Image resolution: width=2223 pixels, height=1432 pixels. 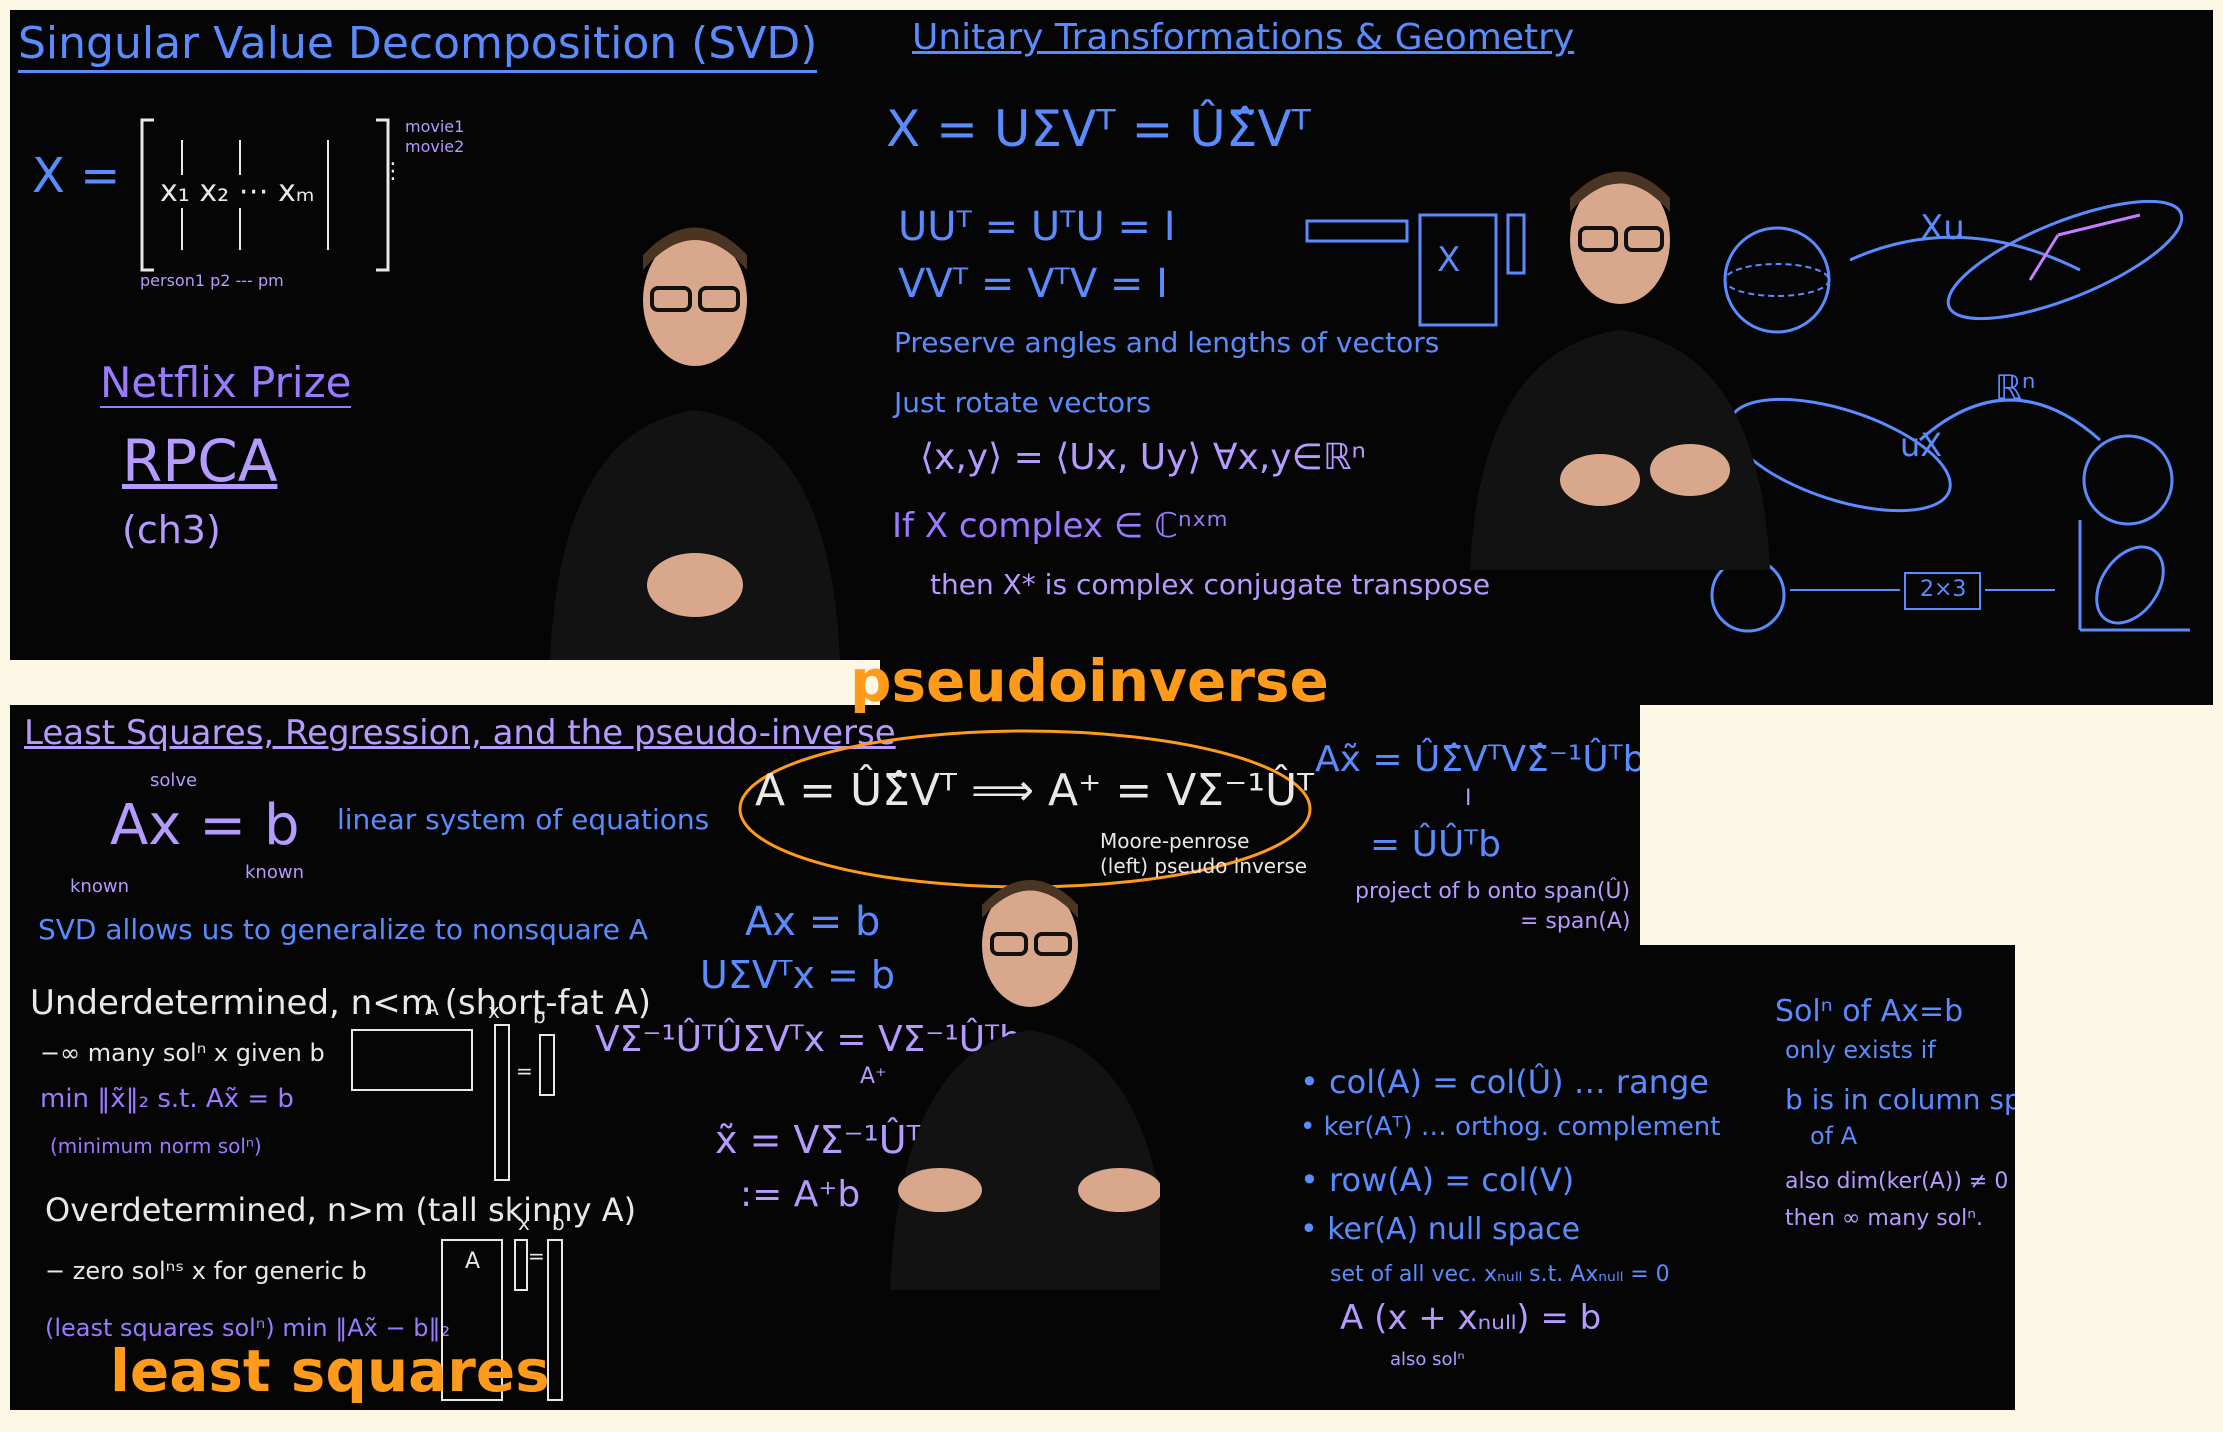 What do you see at coordinates (1897, 1181) in the screenshot?
I see `sol-line-5: also dim(ker(A)) ≠ 0` at bounding box center [1897, 1181].